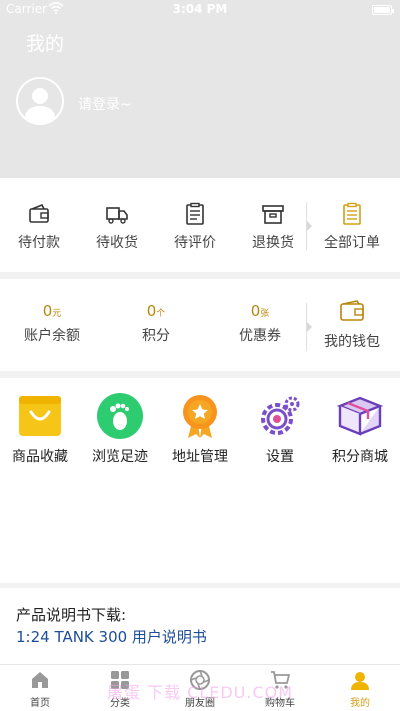 The image size is (400, 711). I want to click on tab-home: 首页, so click(40, 688).